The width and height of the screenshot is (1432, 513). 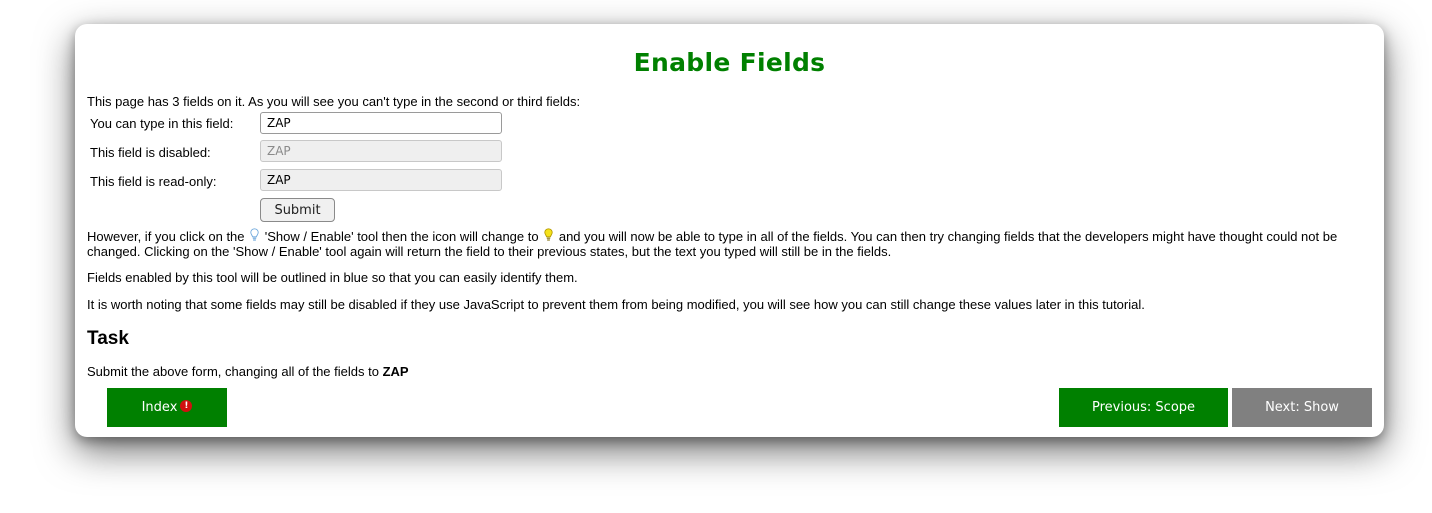 I want to click on next-button: Next: Show, so click(x=1302, y=407).